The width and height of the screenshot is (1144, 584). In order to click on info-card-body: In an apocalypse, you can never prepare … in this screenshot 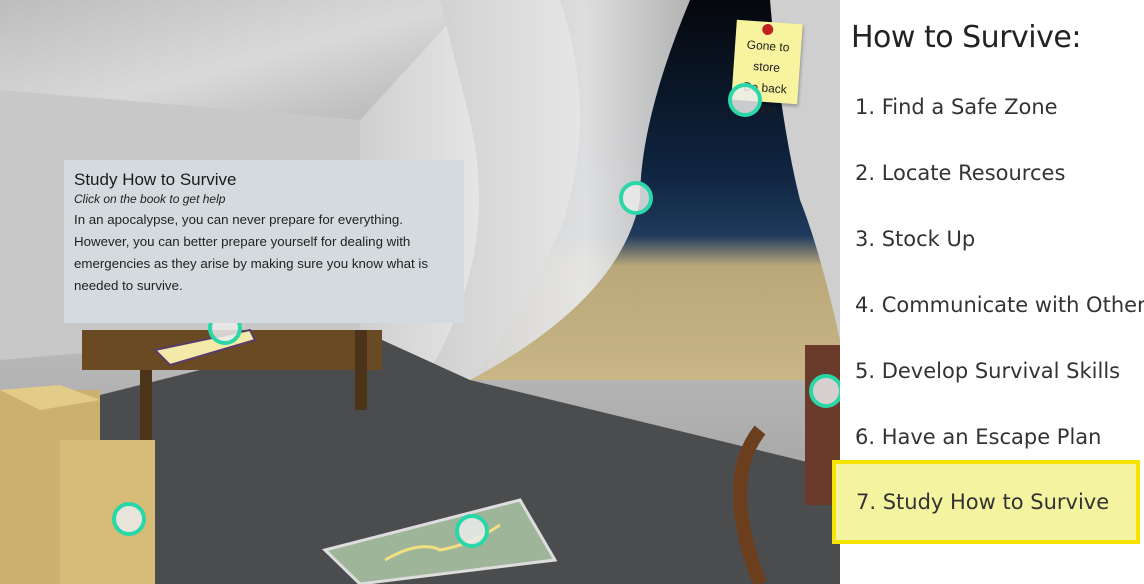, I will do `click(251, 252)`.